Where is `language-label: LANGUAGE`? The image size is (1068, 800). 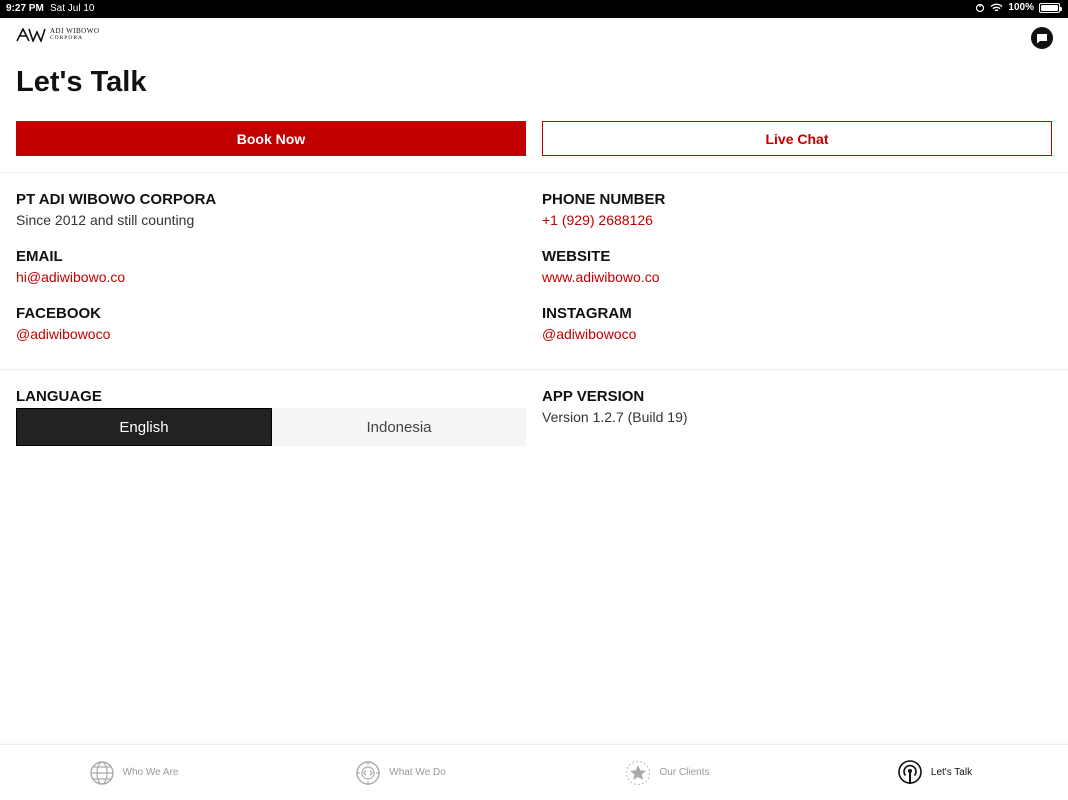
language-label: LANGUAGE is located at coordinates (59, 396).